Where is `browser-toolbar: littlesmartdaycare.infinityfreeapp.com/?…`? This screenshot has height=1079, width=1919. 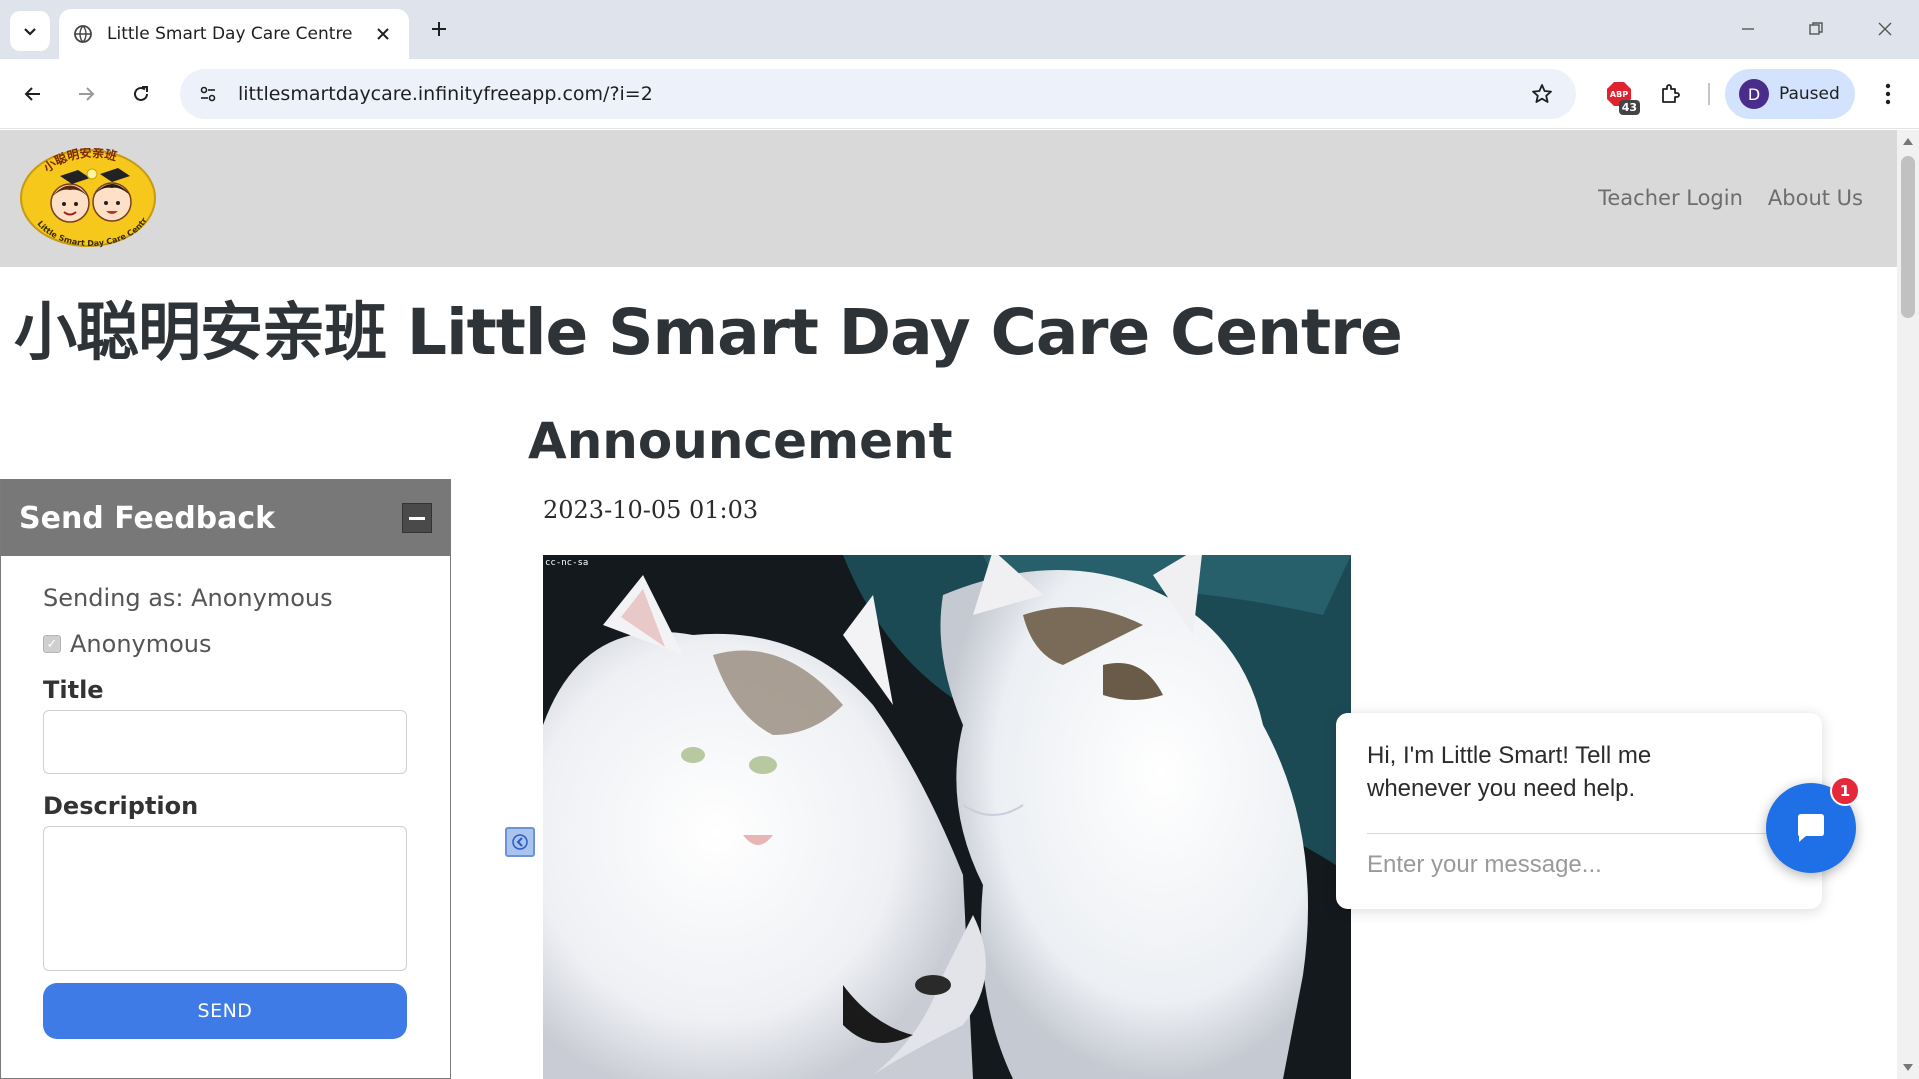 browser-toolbar: littlesmartdaycare.infinityfreeapp.com/?… is located at coordinates (959, 94).